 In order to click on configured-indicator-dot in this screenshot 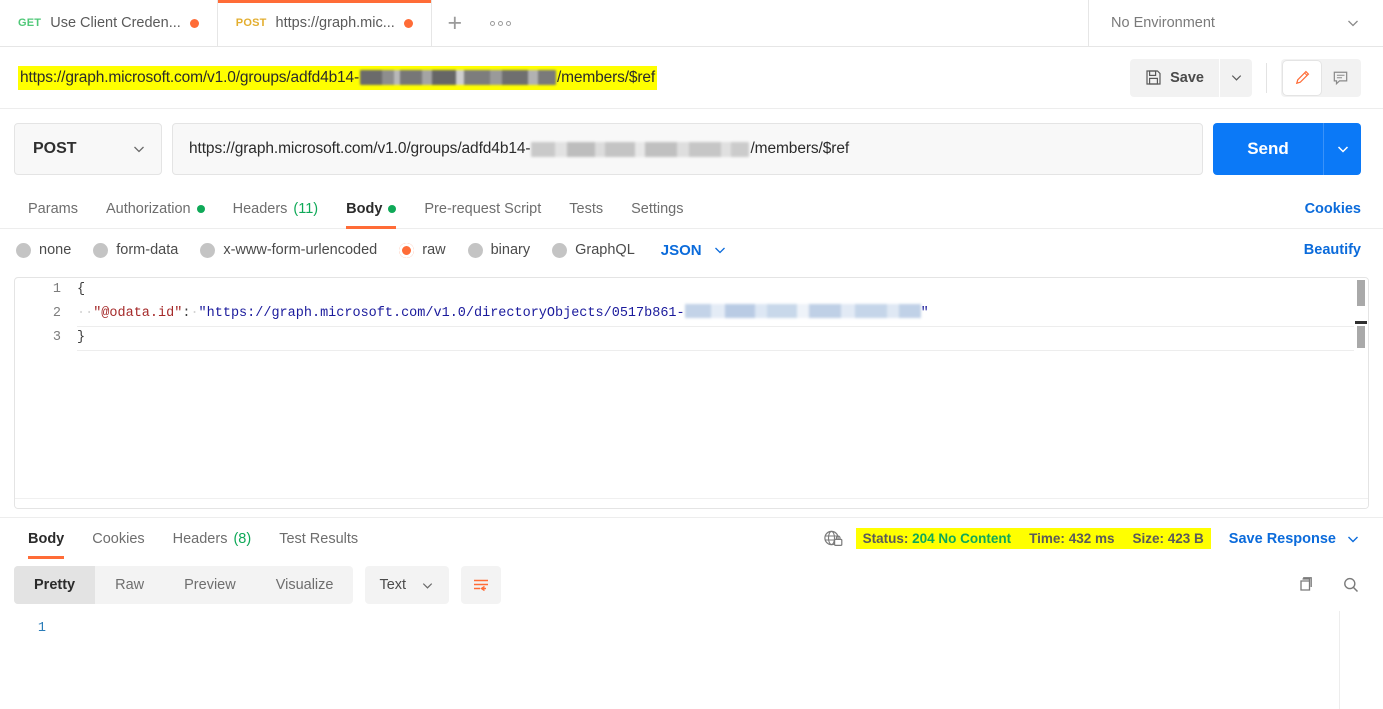, I will do `click(392, 208)`.